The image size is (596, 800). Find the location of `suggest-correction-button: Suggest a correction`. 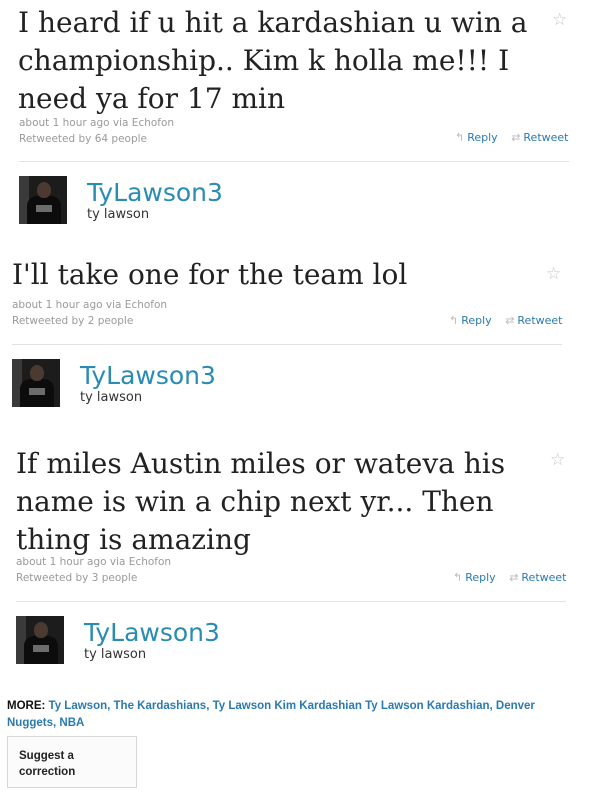

suggest-correction-button: Suggest a correction is located at coordinates (72, 762).